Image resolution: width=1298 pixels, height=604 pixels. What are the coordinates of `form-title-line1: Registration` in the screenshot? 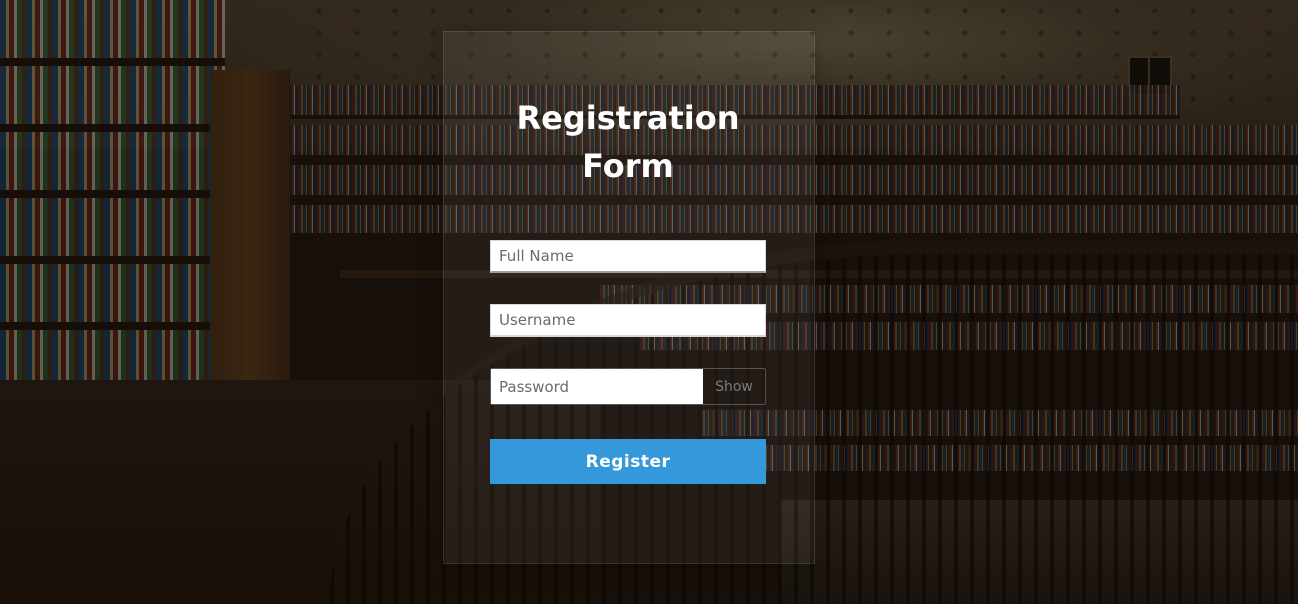 It's located at (628, 118).